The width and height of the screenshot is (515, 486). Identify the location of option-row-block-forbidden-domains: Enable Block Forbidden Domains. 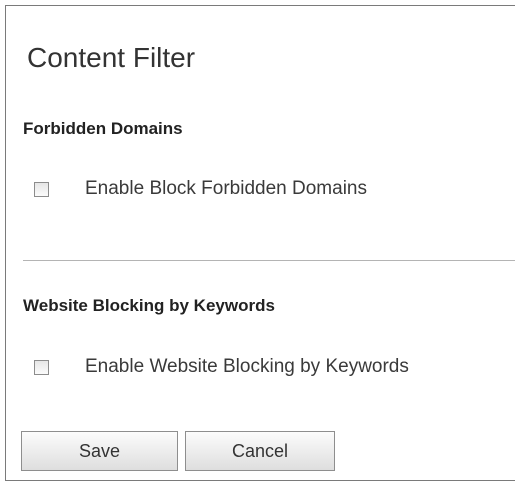
(200, 189).